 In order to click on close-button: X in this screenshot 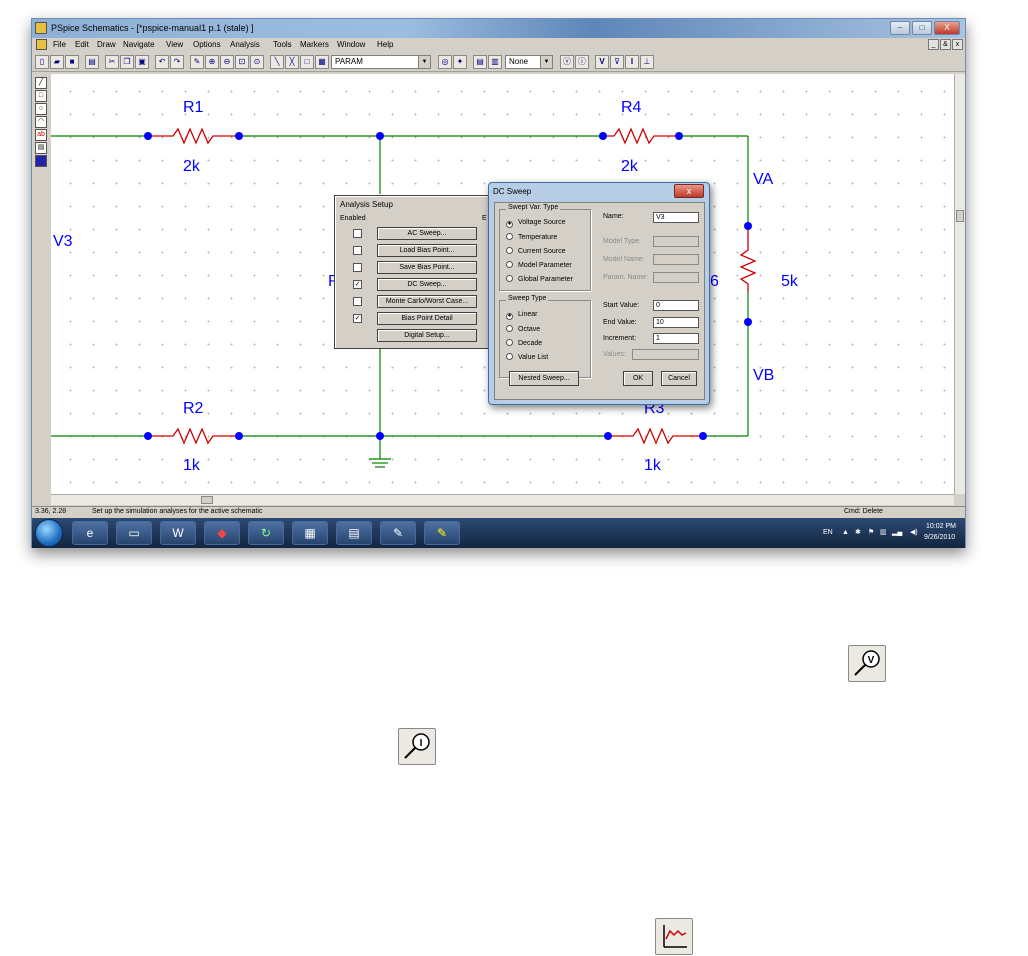, I will do `click(947, 28)`.